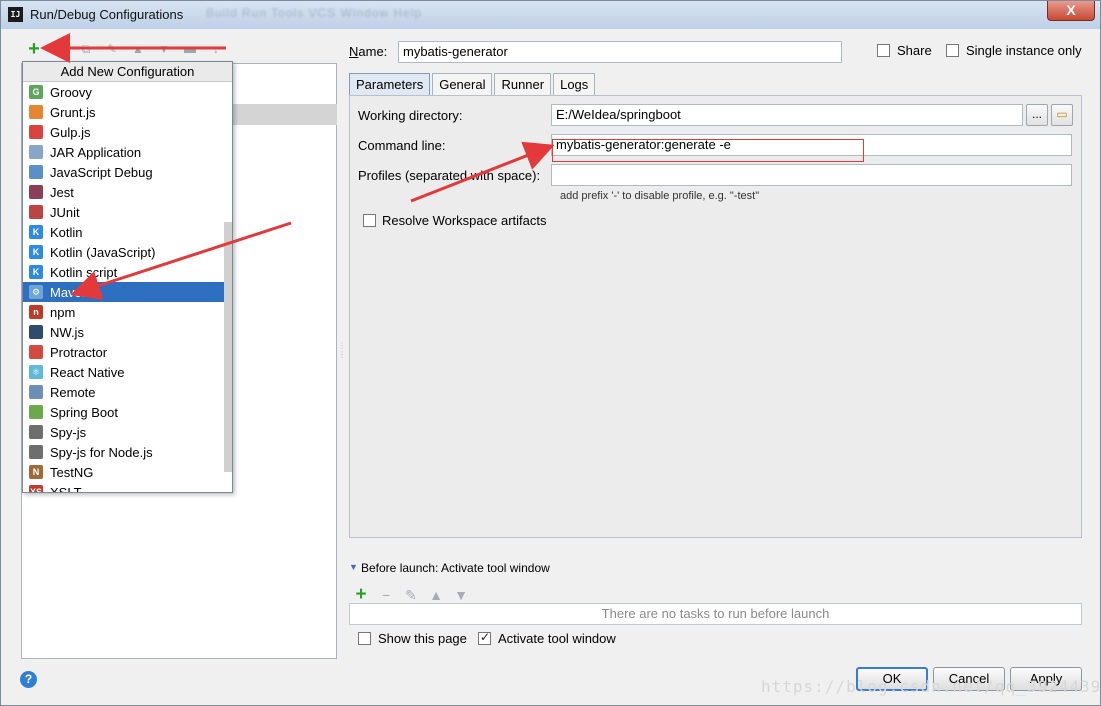 The height and width of the screenshot is (706, 1101). What do you see at coordinates (436, 595) in the screenshot?
I see `task-up-icon: ▲` at bounding box center [436, 595].